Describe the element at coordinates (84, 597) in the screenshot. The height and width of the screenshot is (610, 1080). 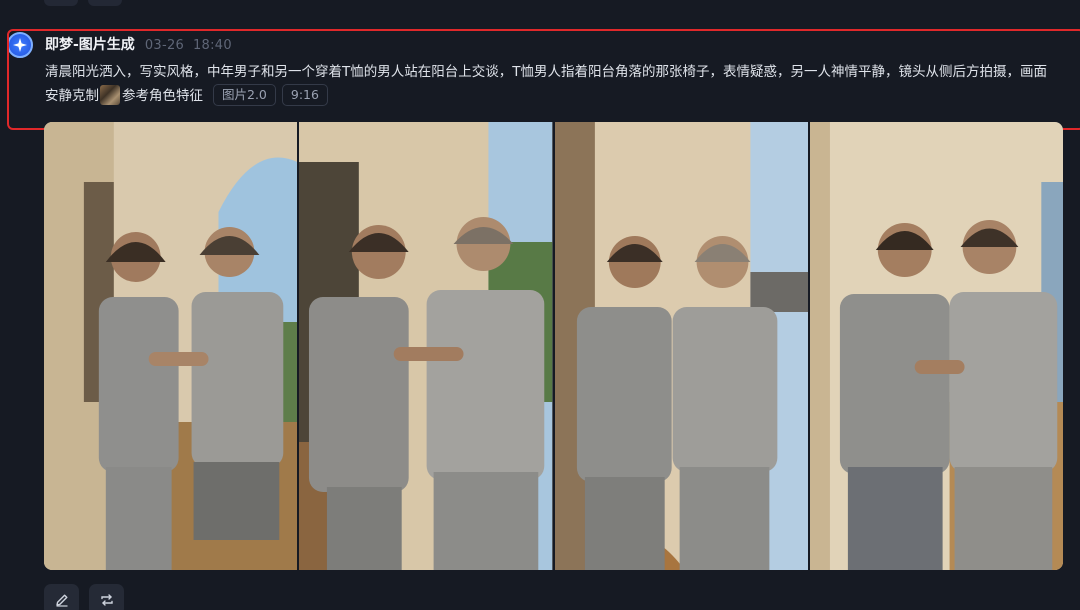
I see `message-actions` at that location.